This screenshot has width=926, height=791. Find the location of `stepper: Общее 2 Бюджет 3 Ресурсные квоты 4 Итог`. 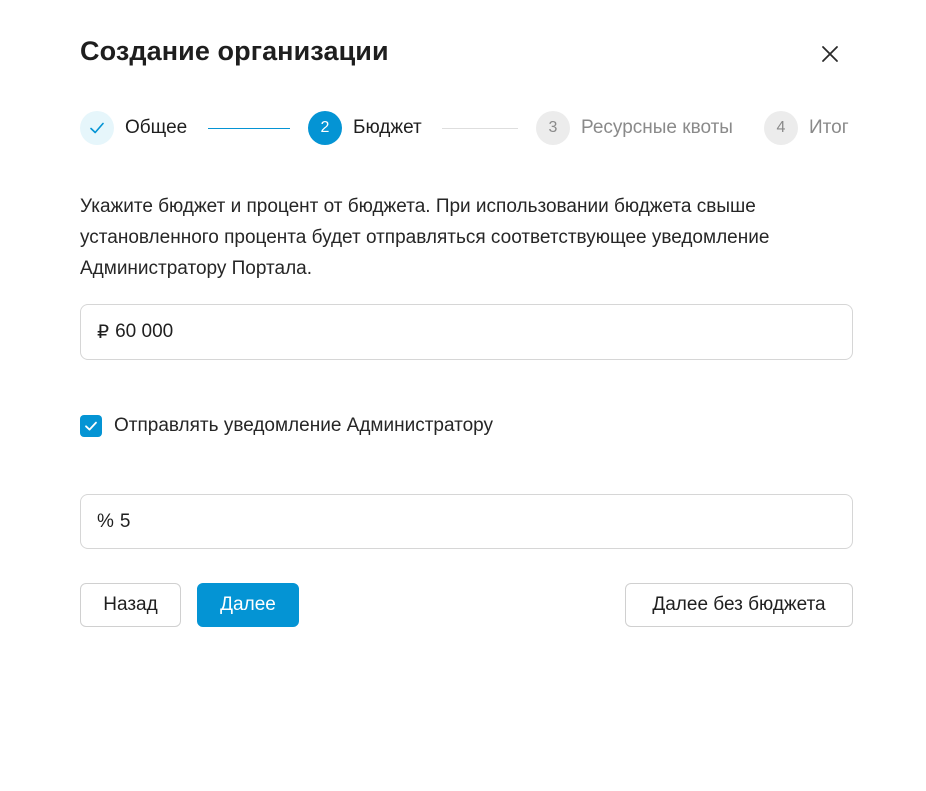

stepper: Общее 2 Бюджет 3 Ресурсные квоты 4 Итог is located at coordinates (470, 128).